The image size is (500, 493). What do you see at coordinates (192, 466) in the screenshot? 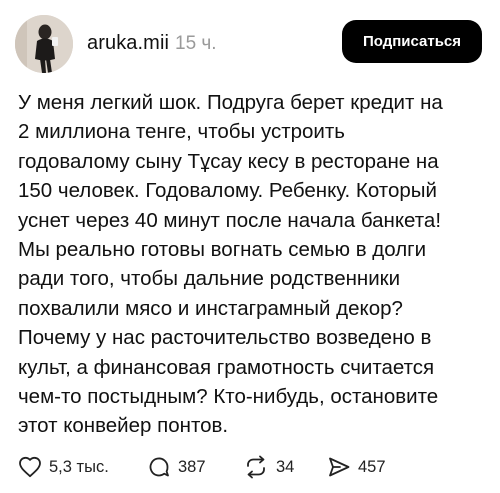
I see `comment-count: 387` at bounding box center [192, 466].